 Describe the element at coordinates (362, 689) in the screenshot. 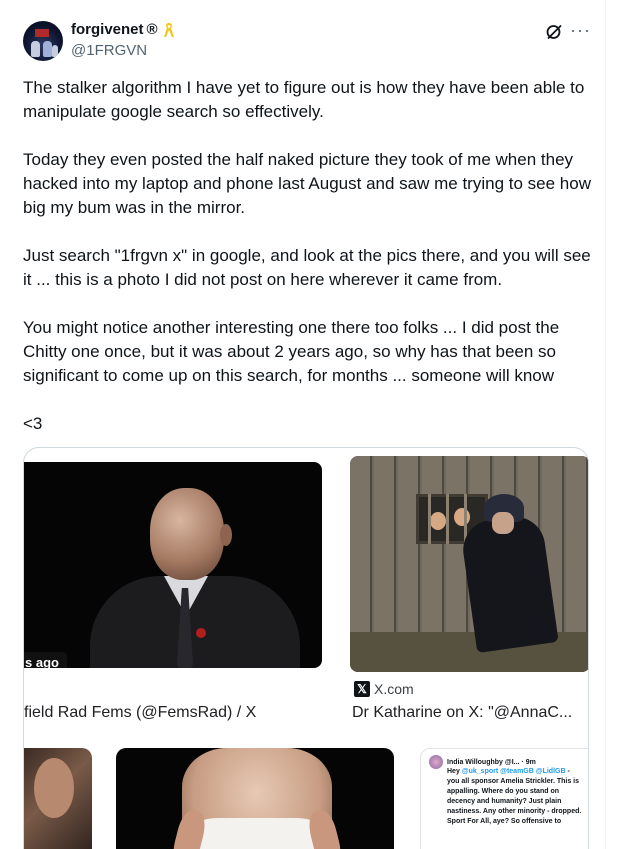

I see `x-logo-icon: 𝕏` at that location.